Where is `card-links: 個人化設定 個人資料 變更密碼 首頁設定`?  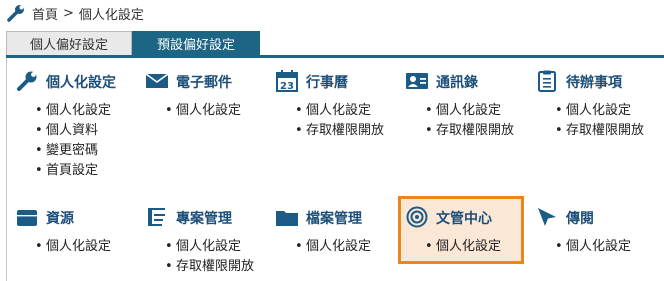
card-links: 個人化設定 個人資料 變更密碼 首頁設定 is located at coordinates (73, 141).